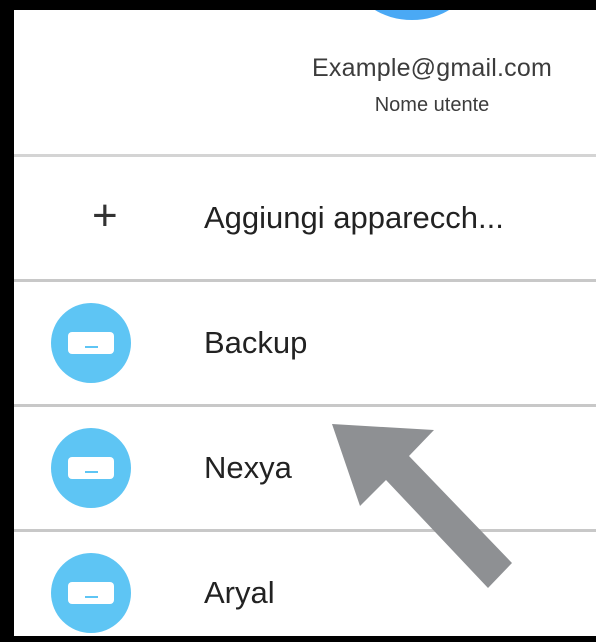  What do you see at coordinates (422, 506) in the screenshot?
I see `pointer-arrow-icon` at bounding box center [422, 506].